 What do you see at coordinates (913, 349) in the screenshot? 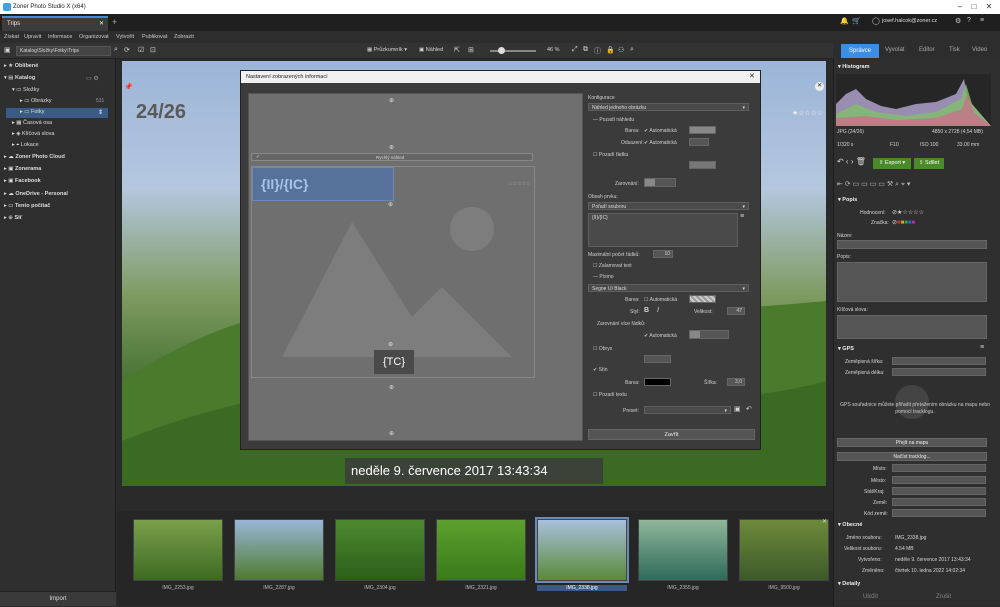
I see `gps-header: ▾ GPS` at bounding box center [913, 349].